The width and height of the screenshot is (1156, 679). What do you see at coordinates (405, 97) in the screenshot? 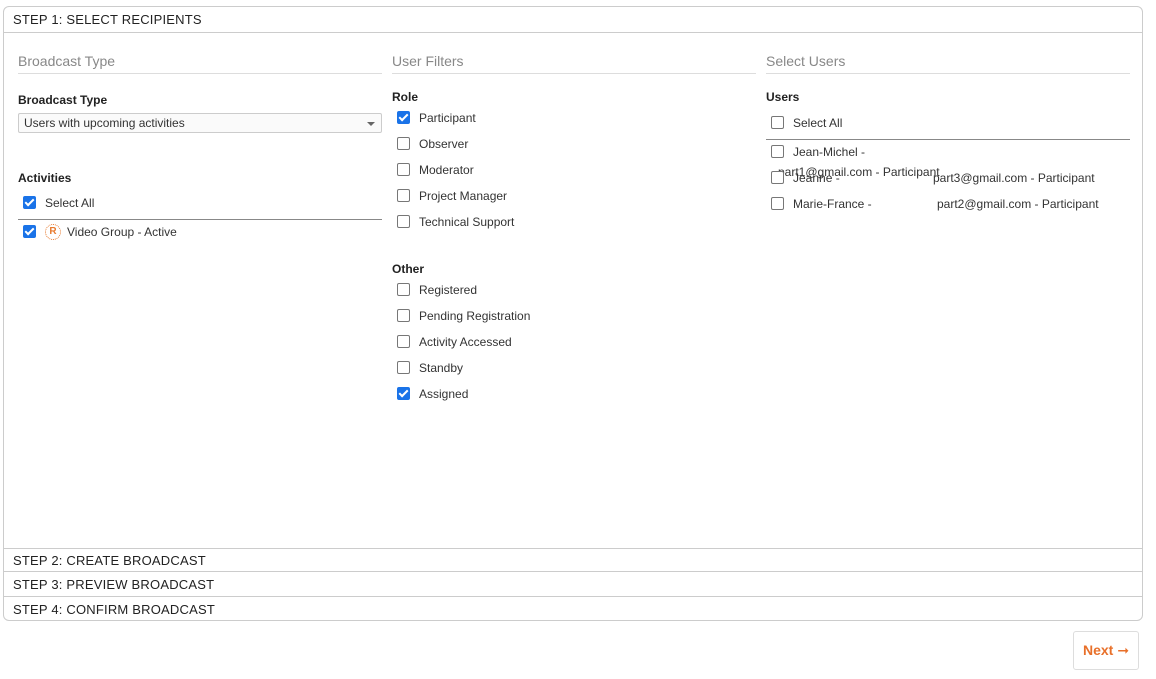
I see `role-label: Role` at bounding box center [405, 97].